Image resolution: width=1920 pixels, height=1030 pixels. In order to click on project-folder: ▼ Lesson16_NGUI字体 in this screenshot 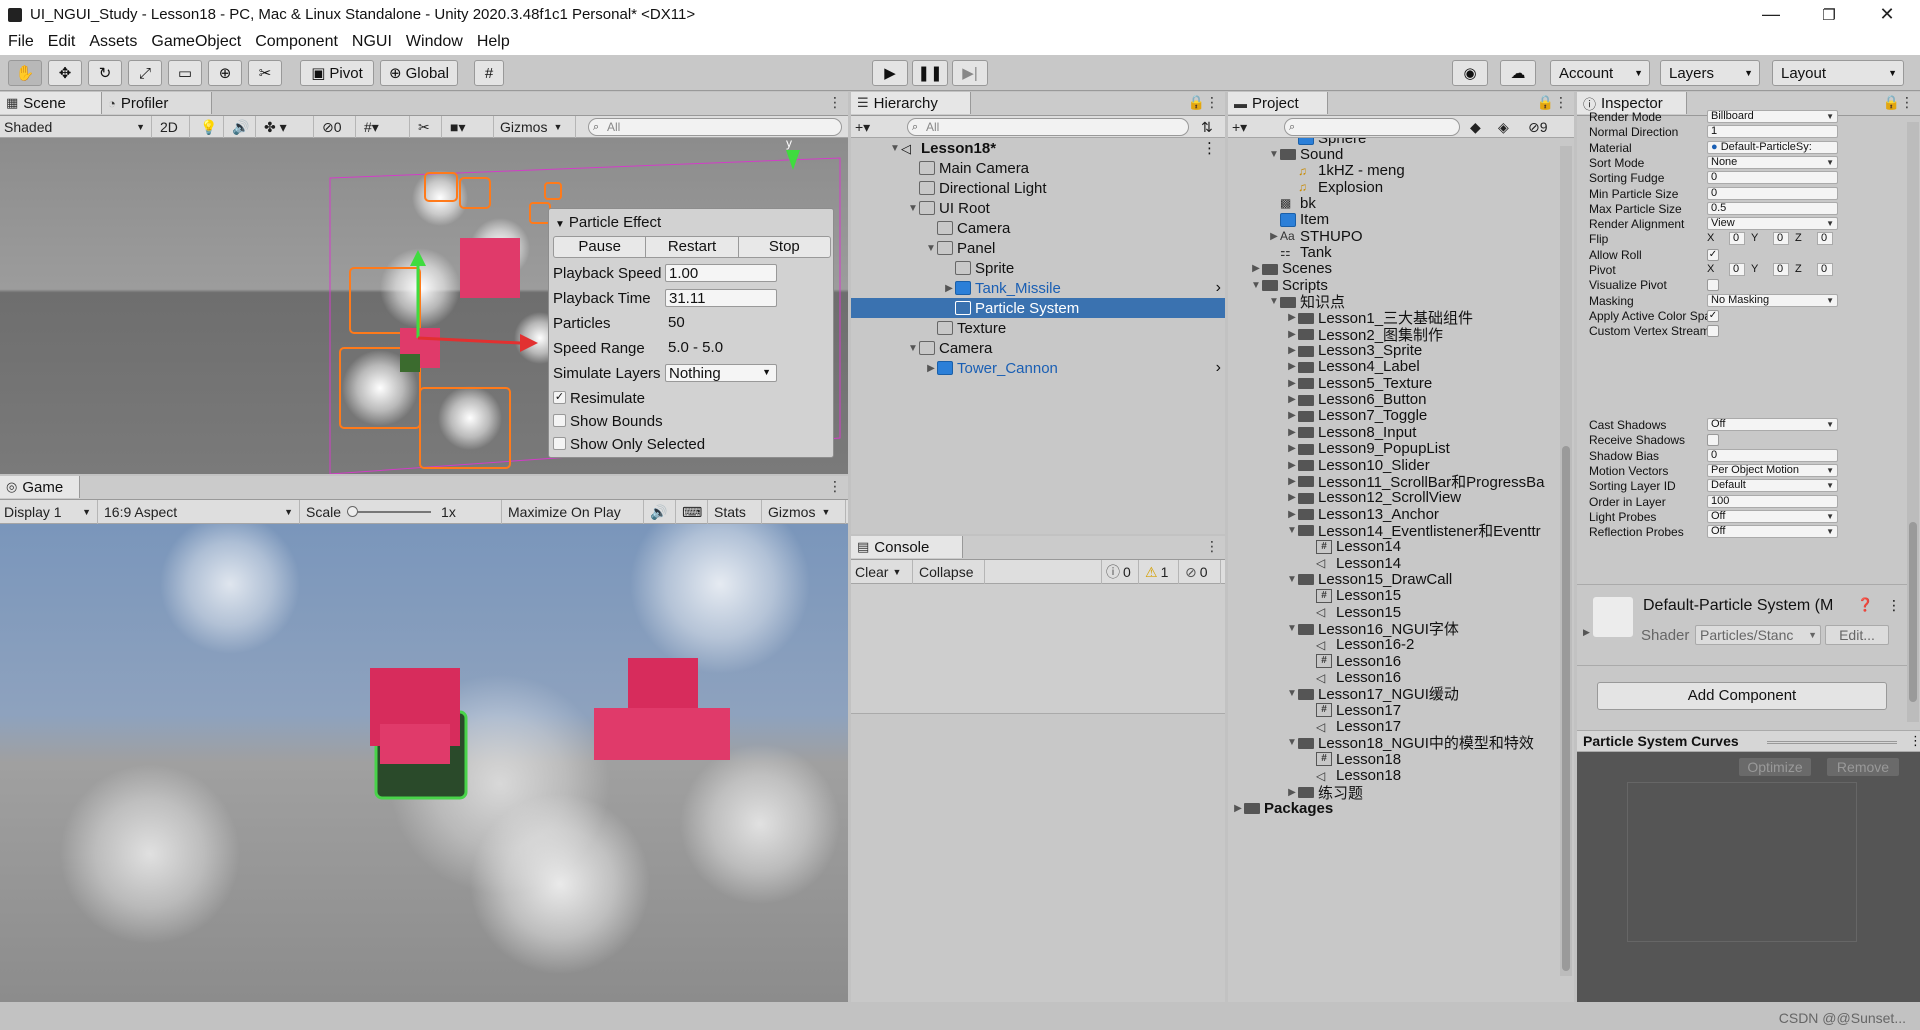, I will do `click(1343, 629)`.